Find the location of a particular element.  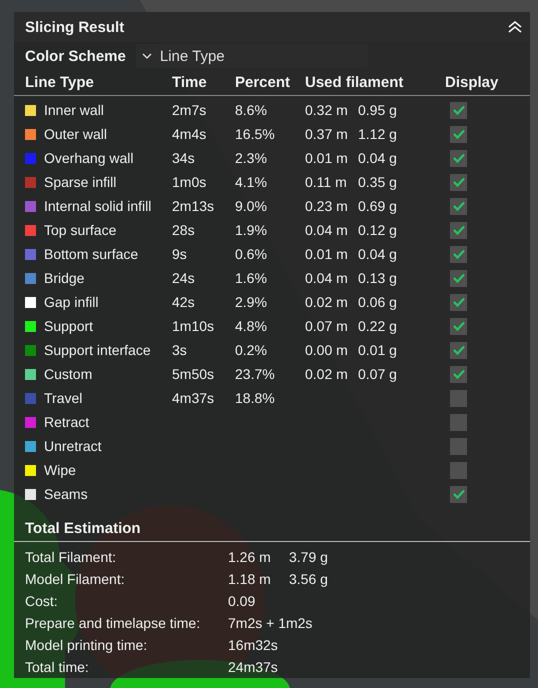

percent-value: 1.6% is located at coordinates (251, 278).